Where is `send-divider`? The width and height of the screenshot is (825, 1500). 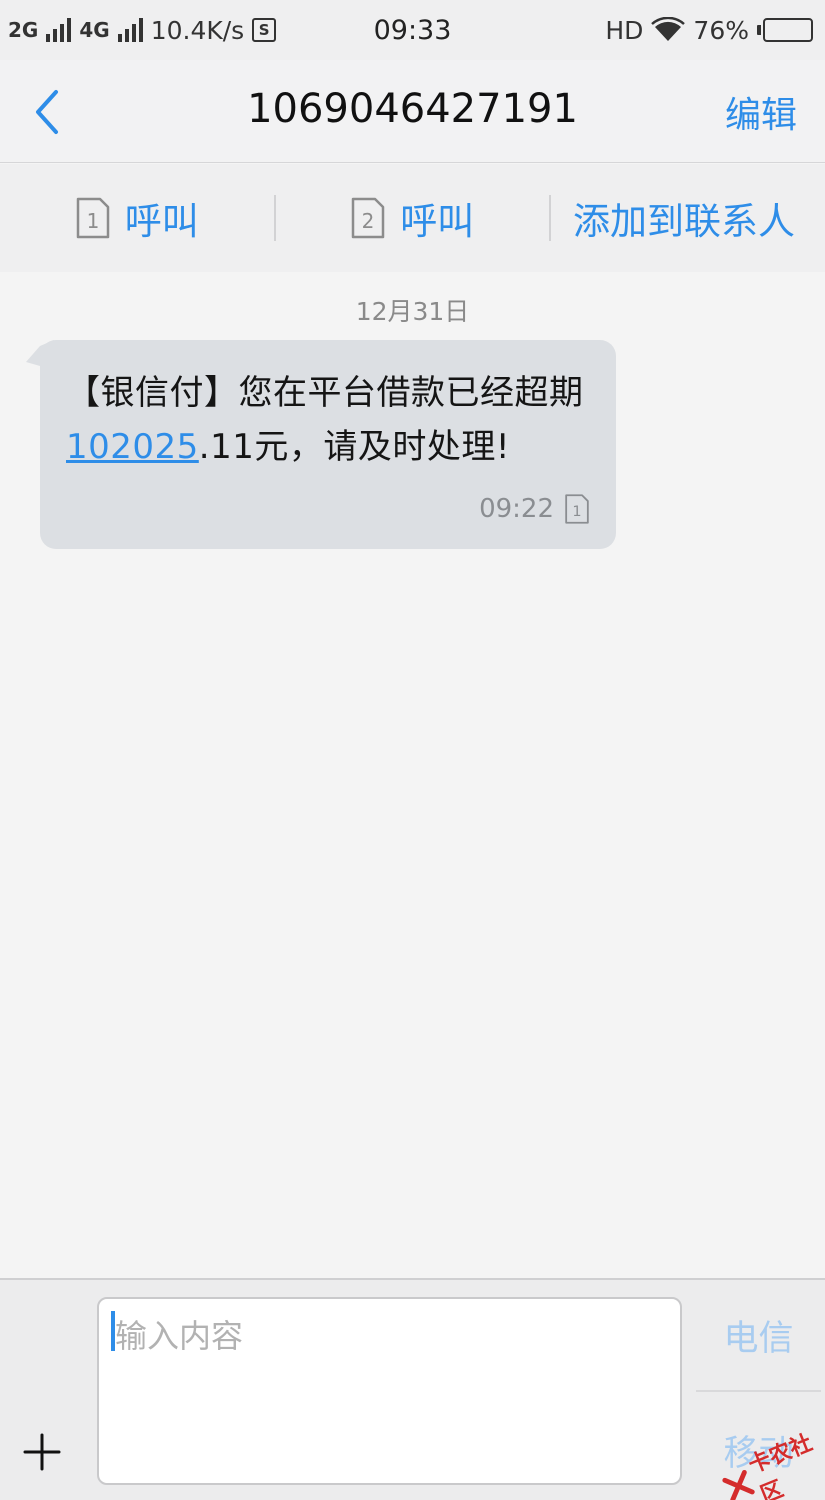 send-divider is located at coordinates (758, 1391).